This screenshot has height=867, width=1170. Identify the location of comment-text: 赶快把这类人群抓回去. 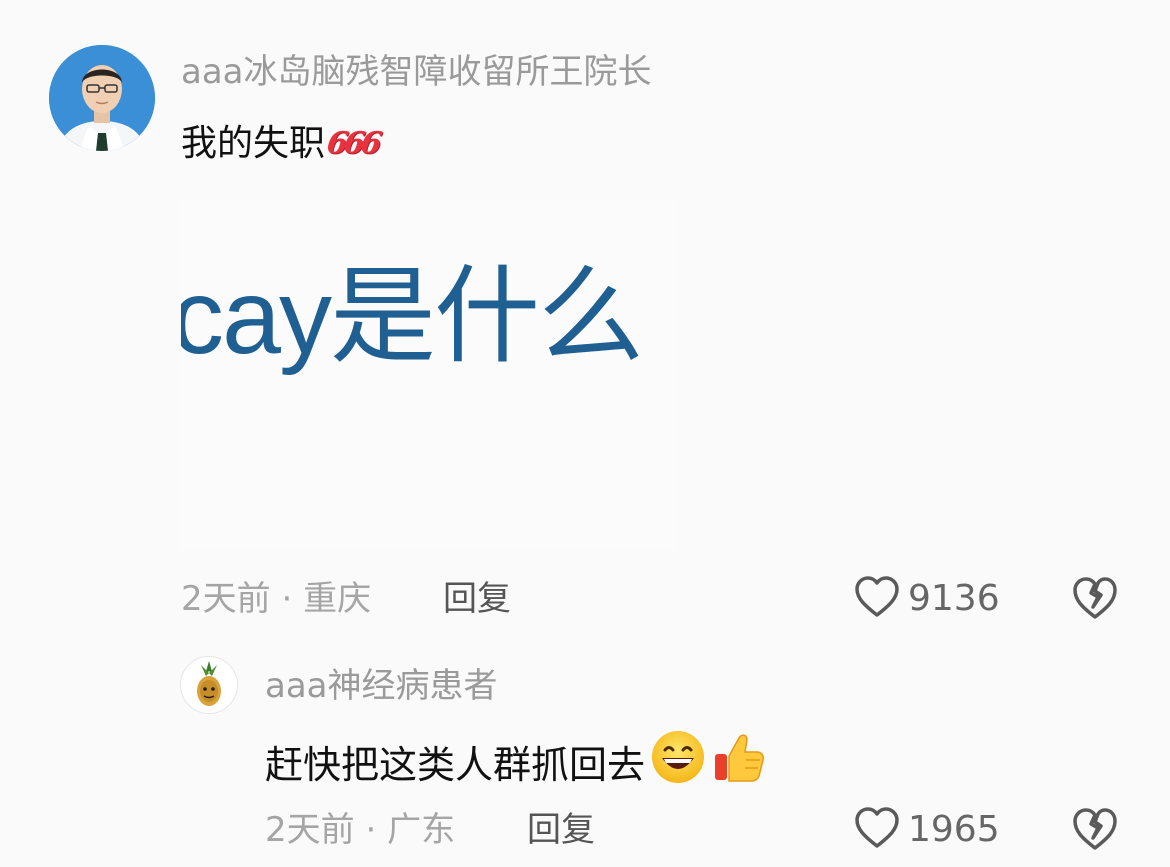
(516, 765).